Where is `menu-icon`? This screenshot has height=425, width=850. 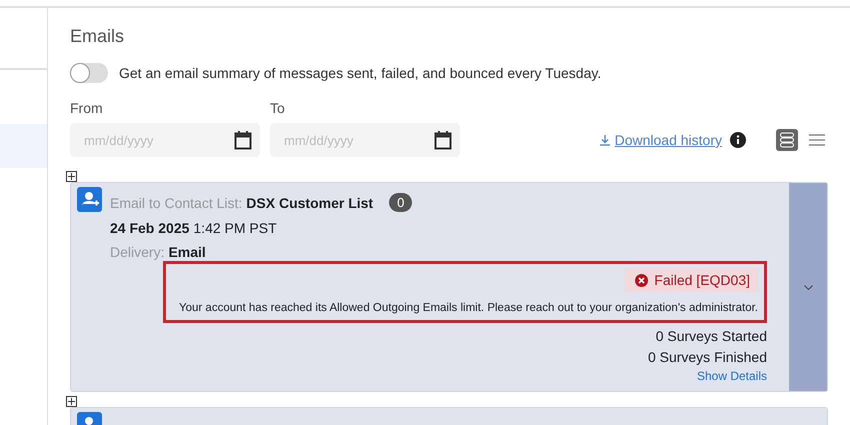 menu-icon is located at coordinates (817, 140).